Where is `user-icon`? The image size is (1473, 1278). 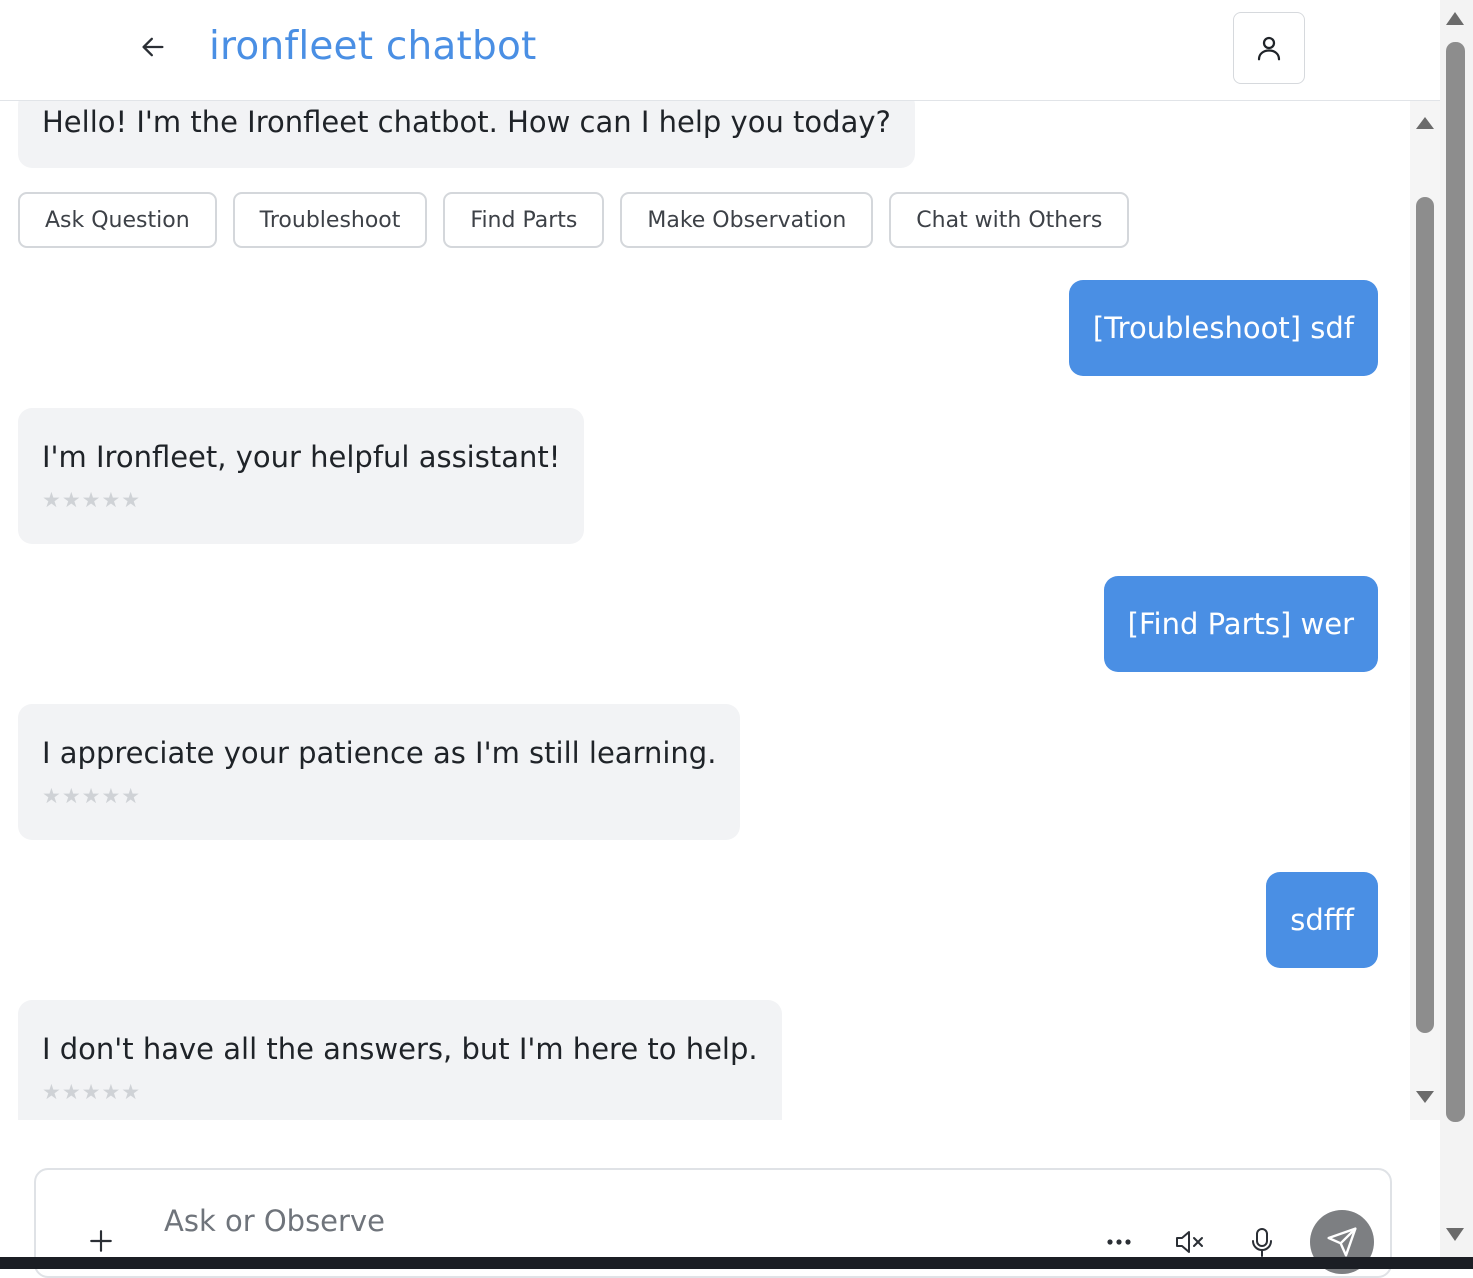
user-icon is located at coordinates (1269, 48).